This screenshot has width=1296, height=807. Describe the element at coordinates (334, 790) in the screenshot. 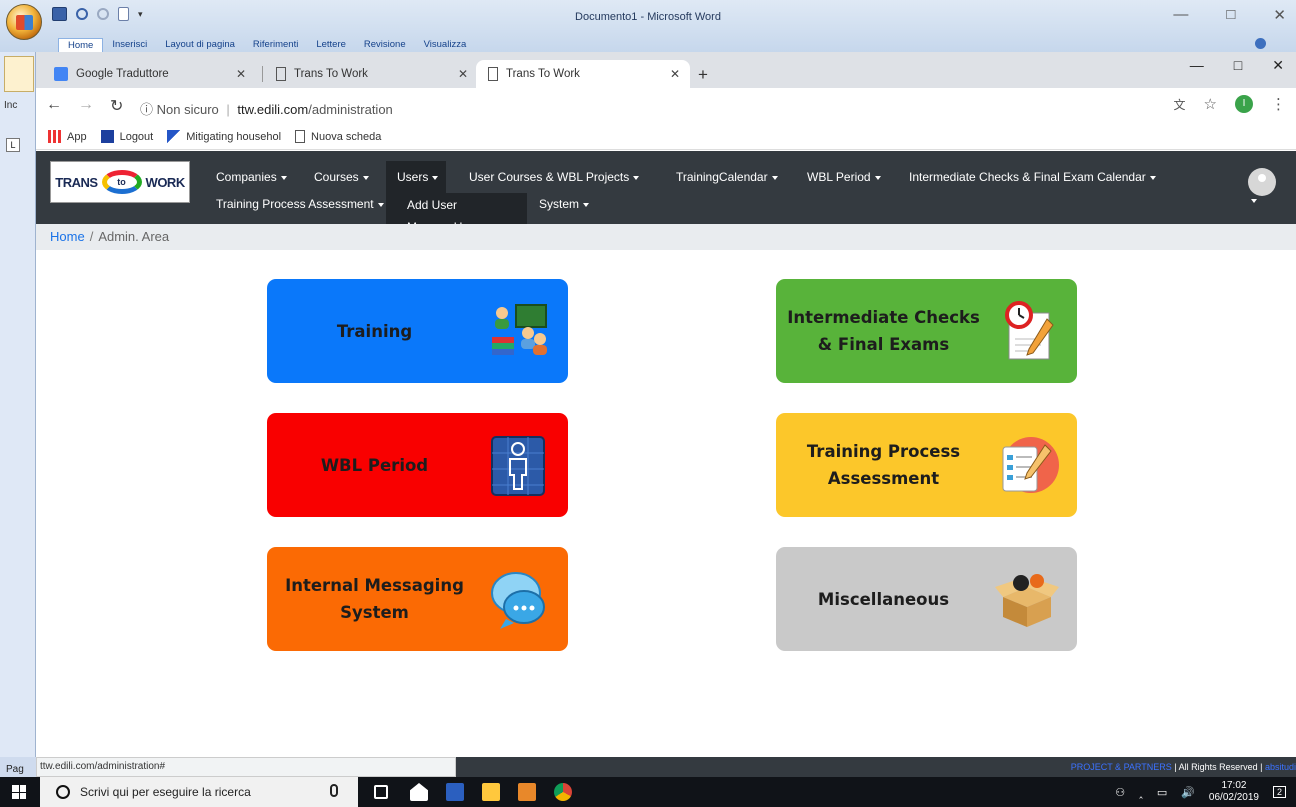

I see `microphone-icon` at that location.